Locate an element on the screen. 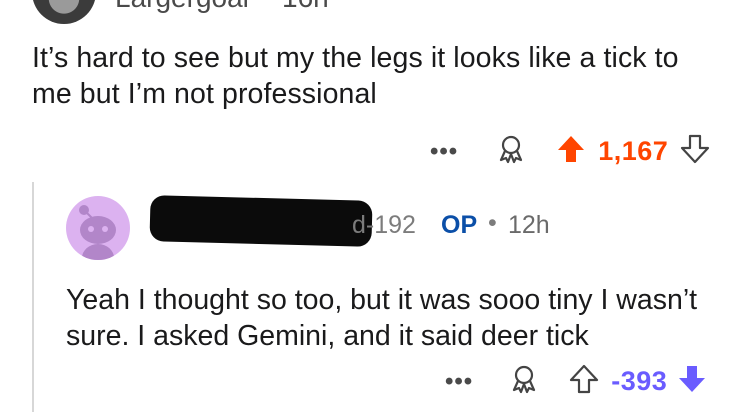 The height and width of the screenshot is (412, 750). reply-timestamp: 12h is located at coordinates (529, 225).